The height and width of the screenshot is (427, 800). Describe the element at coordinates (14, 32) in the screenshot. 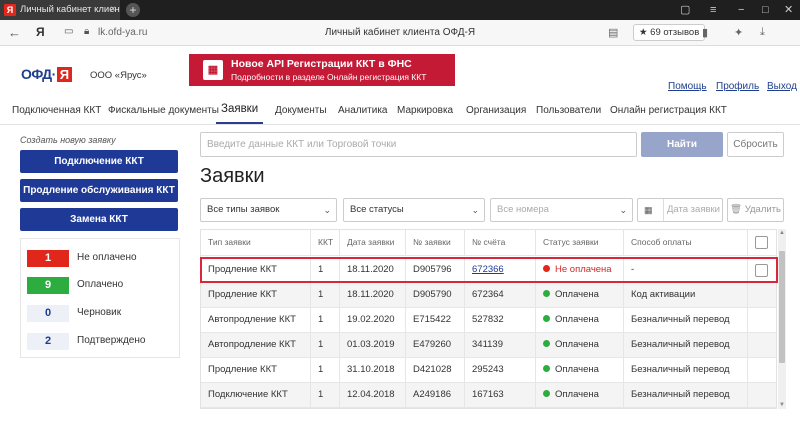

I see `back-icon: ←` at that location.